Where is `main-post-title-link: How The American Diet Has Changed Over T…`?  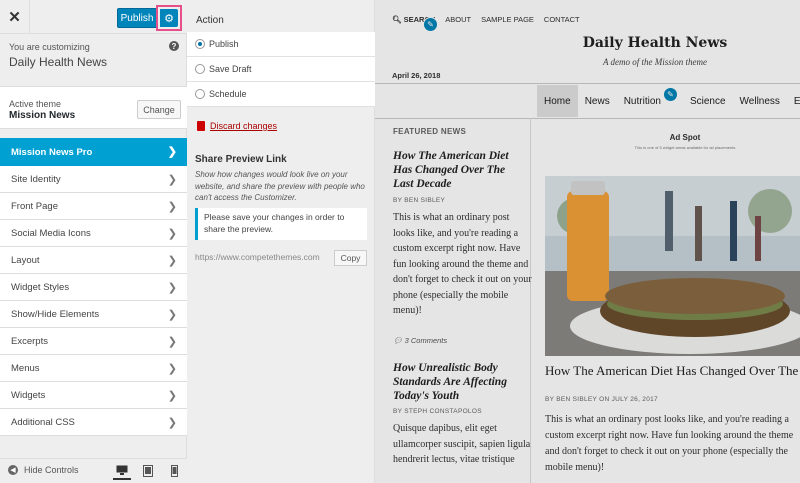
main-post-title-link: How The American Diet Has Changed Over T… is located at coordinates (672, 371).